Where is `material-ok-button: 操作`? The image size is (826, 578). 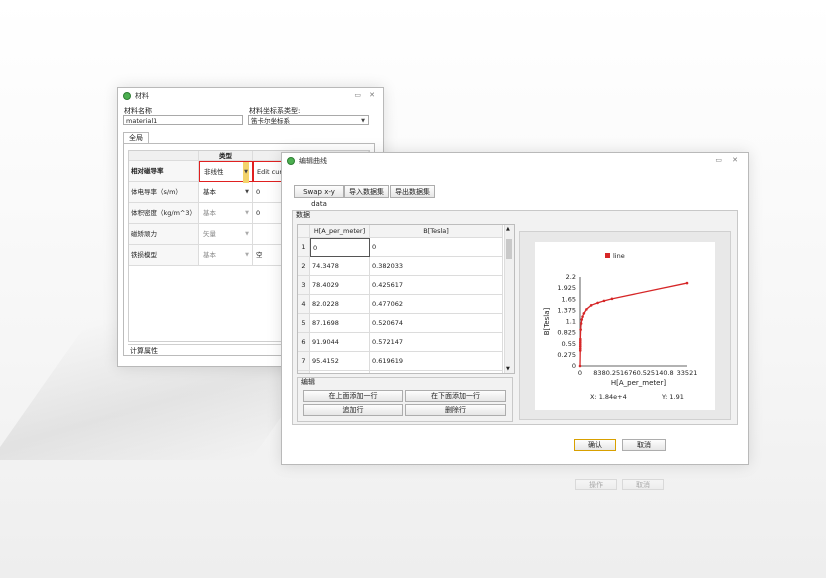
material-ok-button: 操作 is located at coordinates (596, 484).